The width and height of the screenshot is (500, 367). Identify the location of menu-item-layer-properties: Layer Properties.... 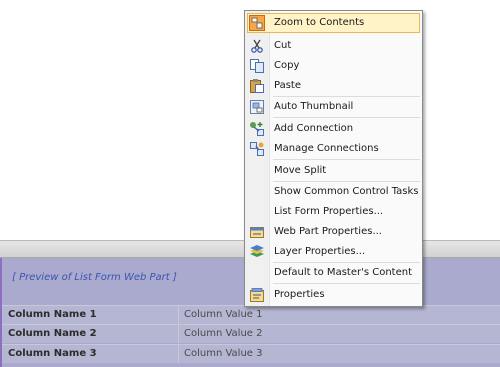
(333, 252).